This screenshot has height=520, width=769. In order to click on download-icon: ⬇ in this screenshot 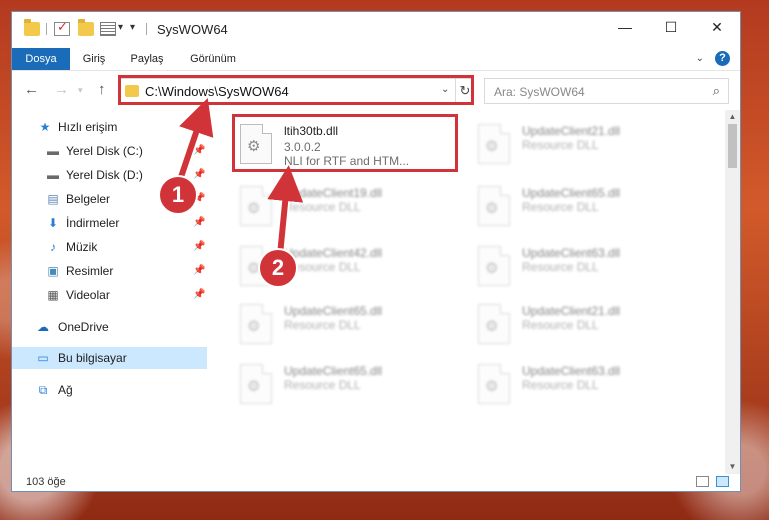, I will do `click(53, 223)`.